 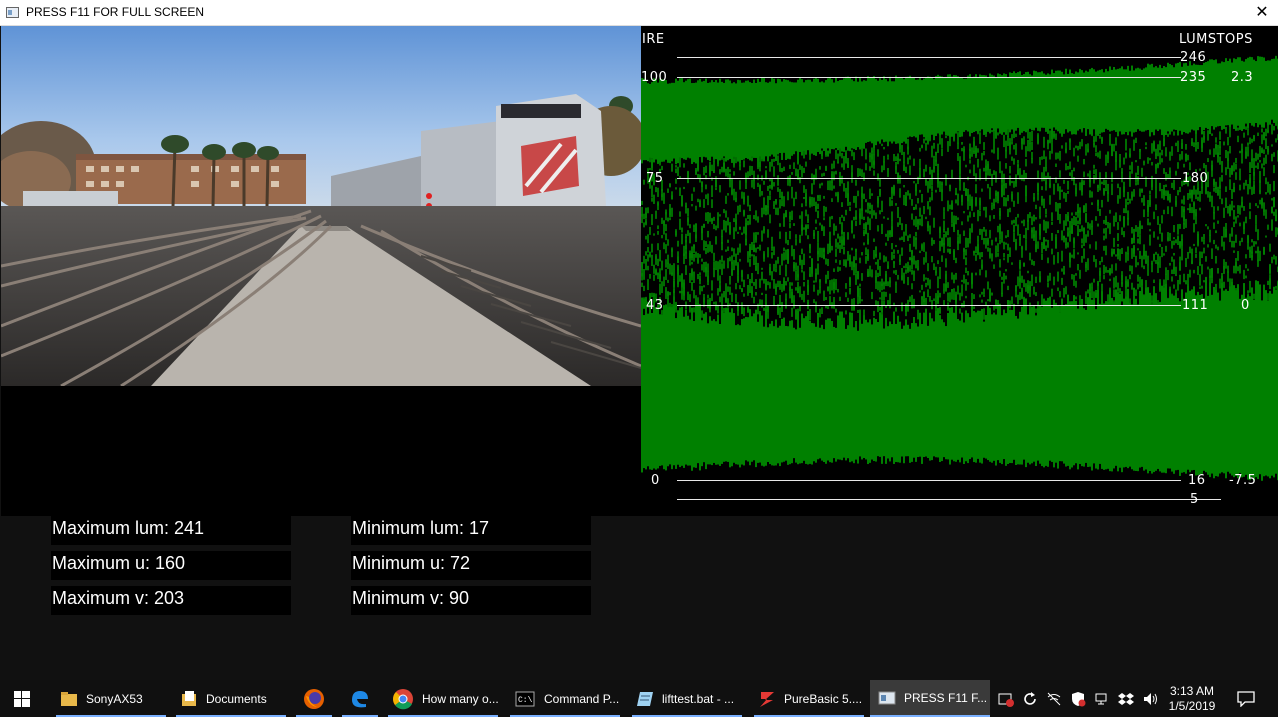 What do you see at coordinates (171, 530) in the screenshot?
I see `max-lum-readout: Maximum lum: 241` at bounding box center [171, 530].